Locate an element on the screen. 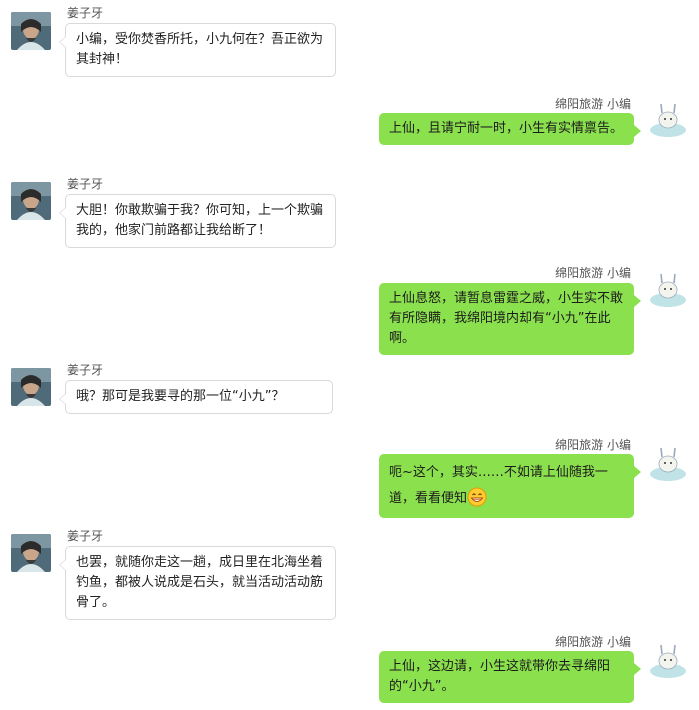 The width and height of the screenshot is (699, 710). grin-emoji-icon is located at coordinates (477, 497).